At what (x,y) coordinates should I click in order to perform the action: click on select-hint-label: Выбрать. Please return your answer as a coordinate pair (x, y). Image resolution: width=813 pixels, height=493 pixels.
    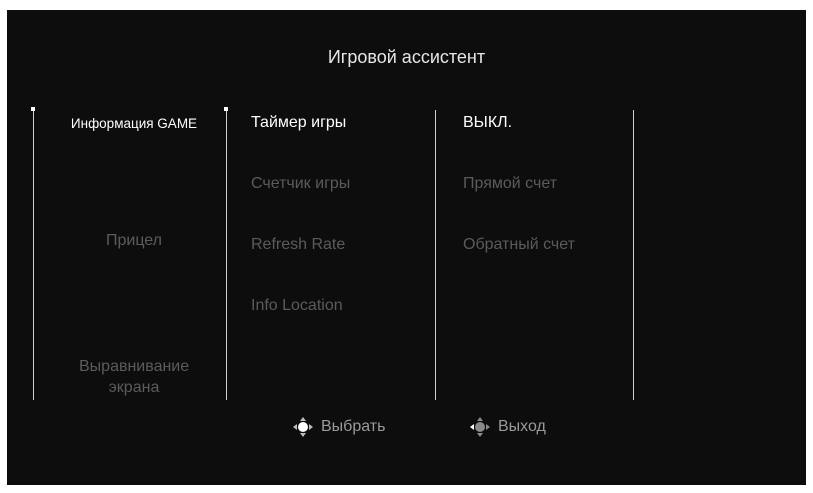
    Looking at the image, I should click on (353, 426).